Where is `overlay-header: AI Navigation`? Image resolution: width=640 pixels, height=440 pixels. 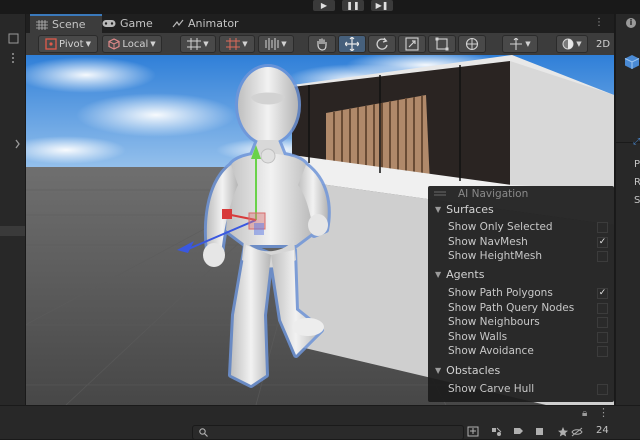
overlay-header: AI Navigation is located at coordinates (521, 194).